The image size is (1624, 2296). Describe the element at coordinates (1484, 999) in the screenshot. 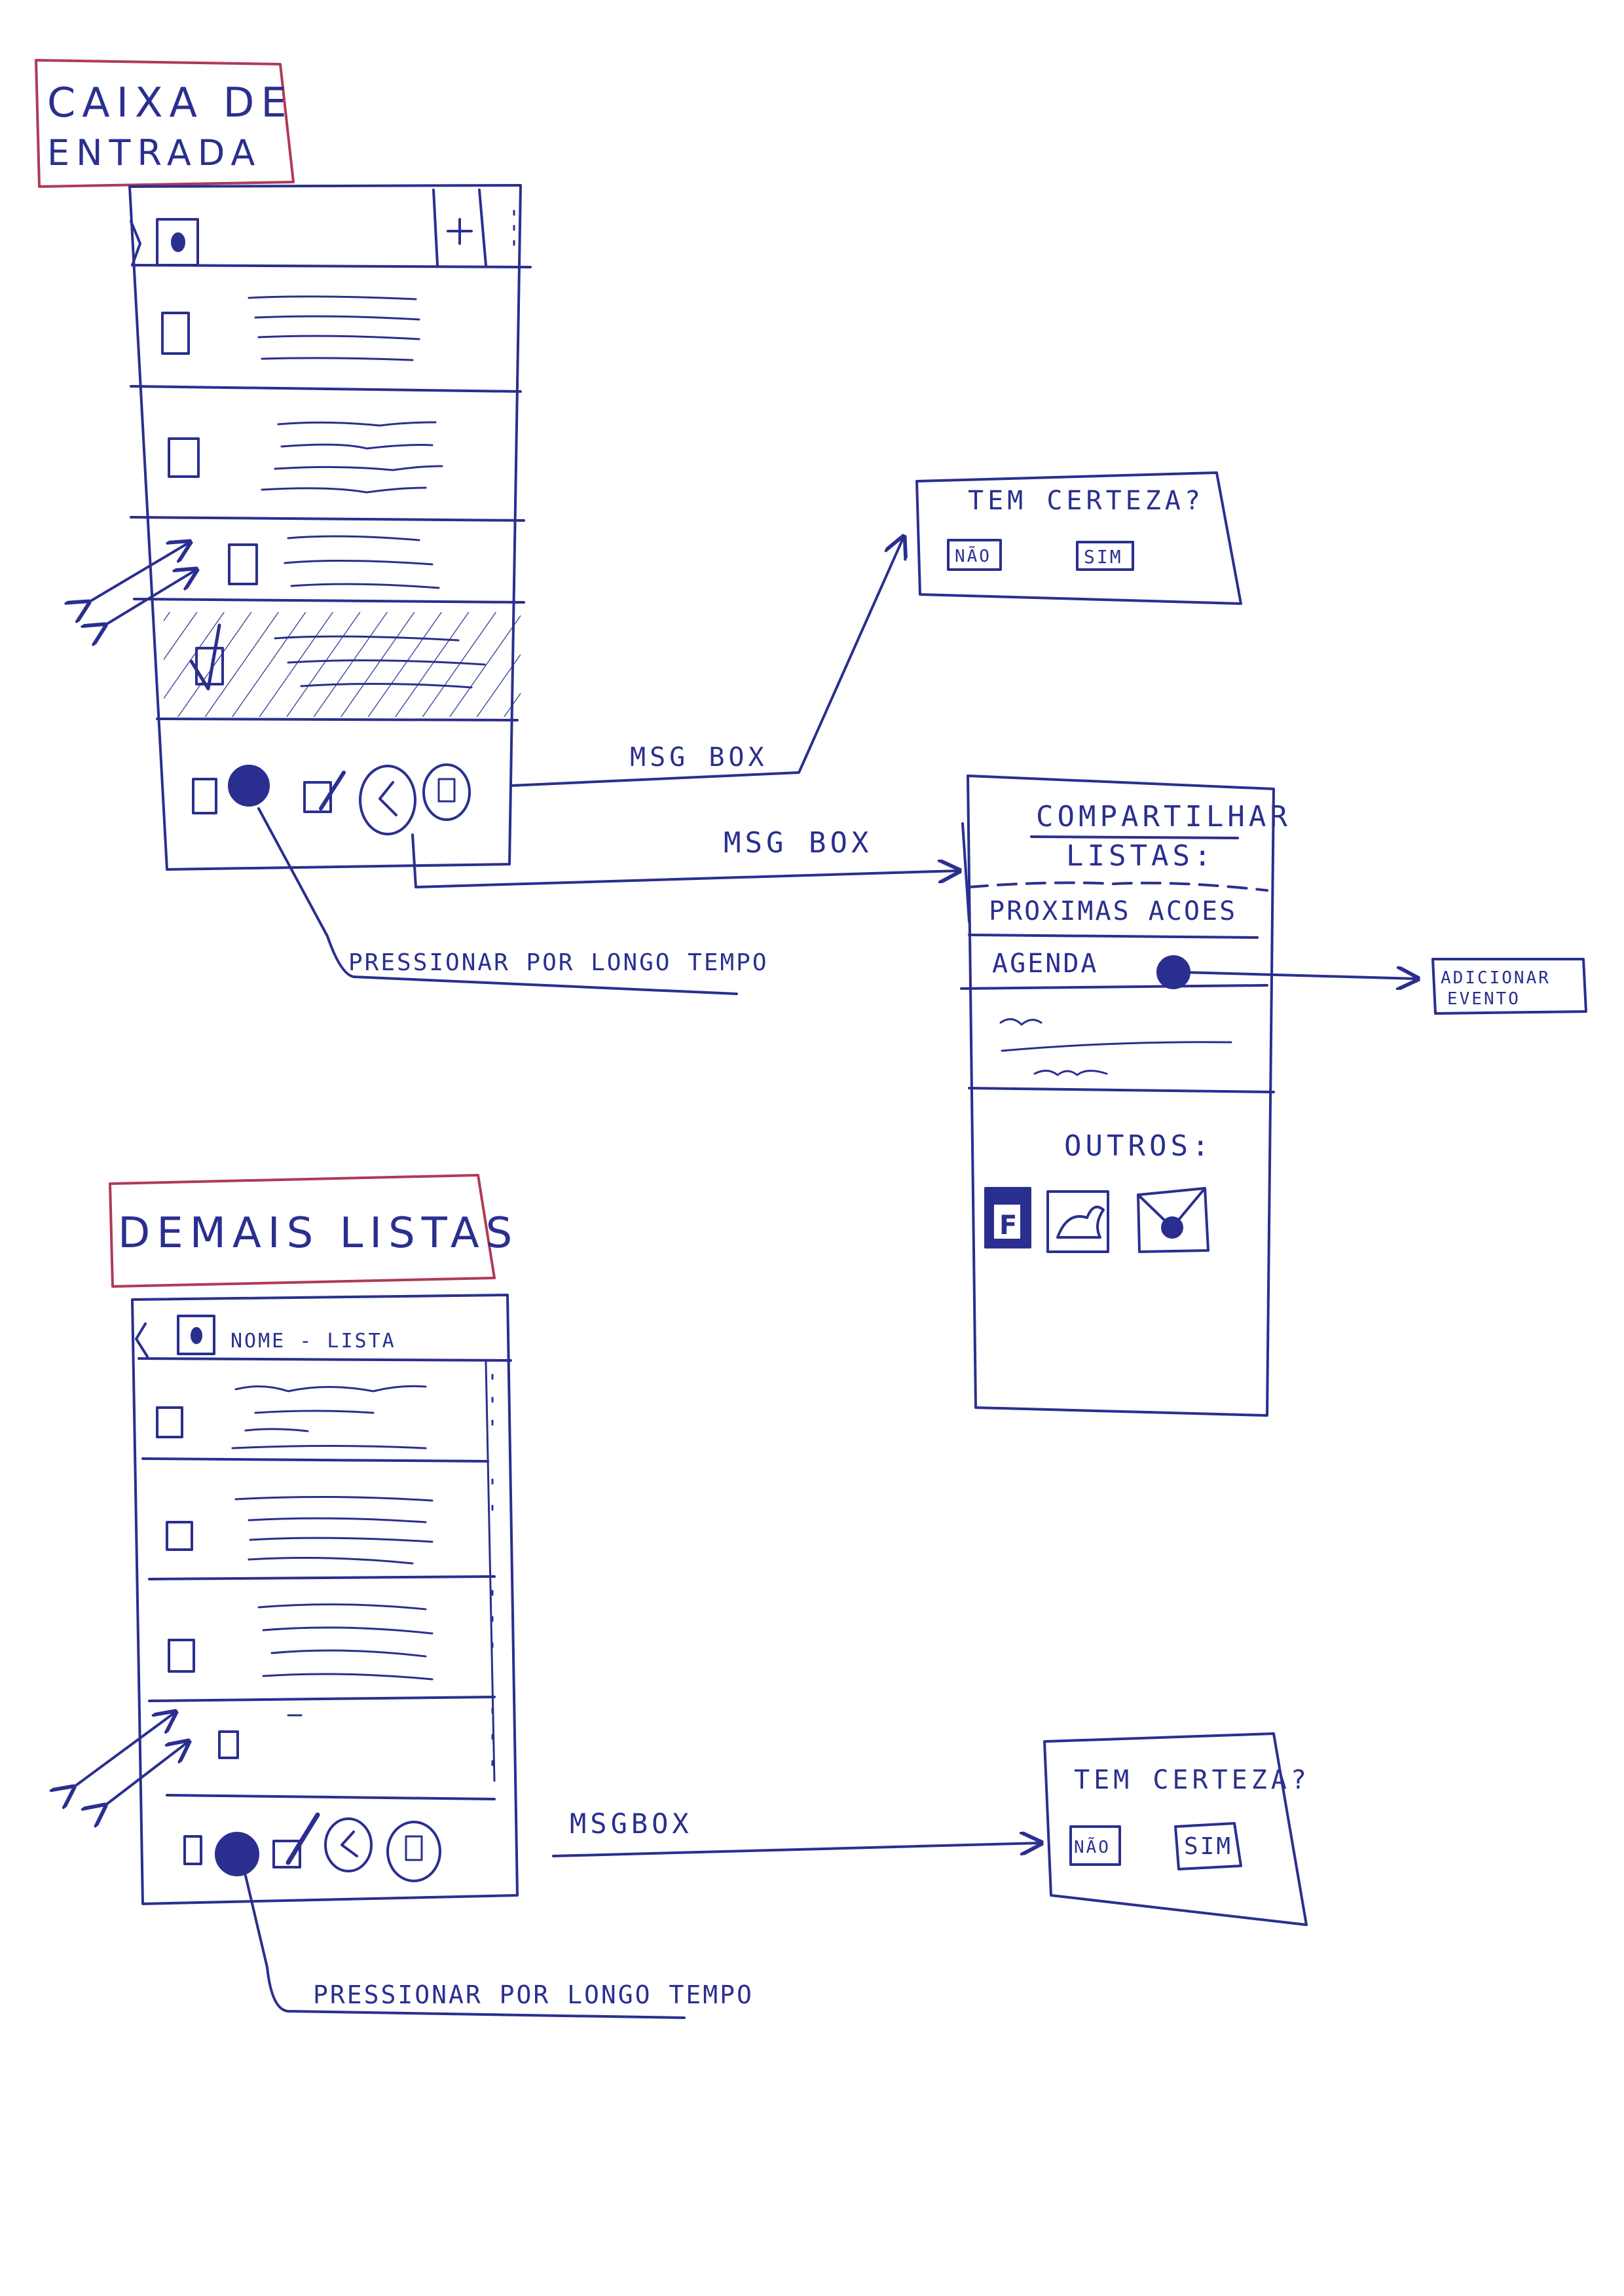

I see `add-event-label-line2: EVENTO` at that location.